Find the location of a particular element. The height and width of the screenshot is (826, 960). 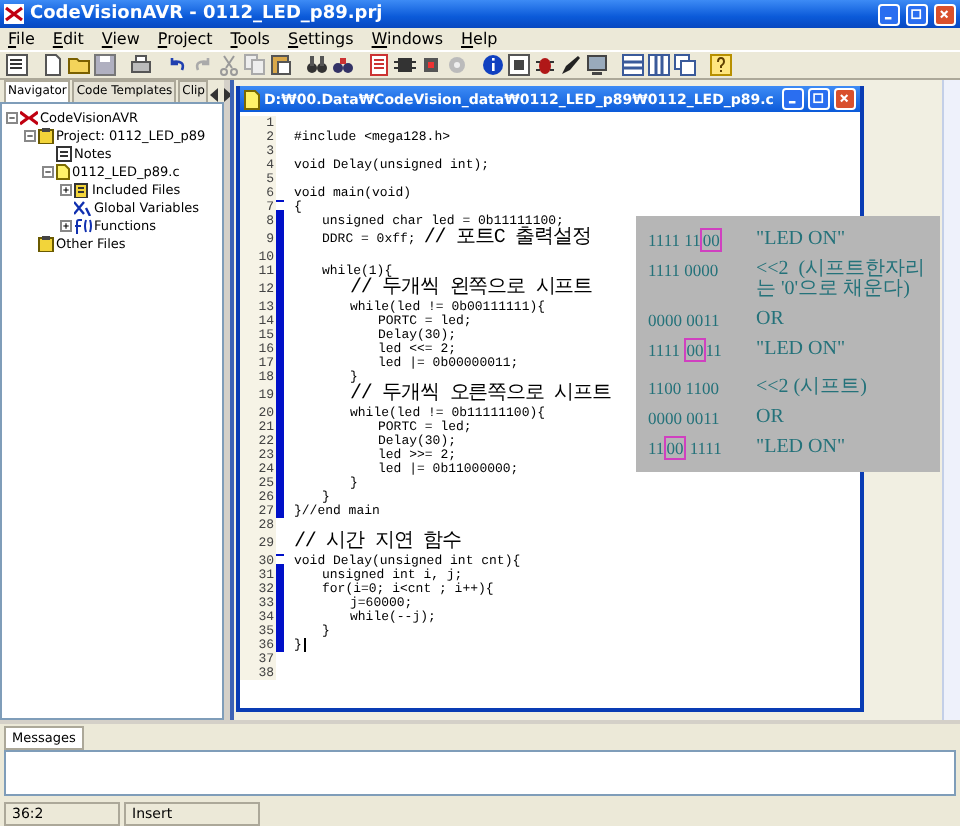

function-icon is located at coordinates (83, 225).